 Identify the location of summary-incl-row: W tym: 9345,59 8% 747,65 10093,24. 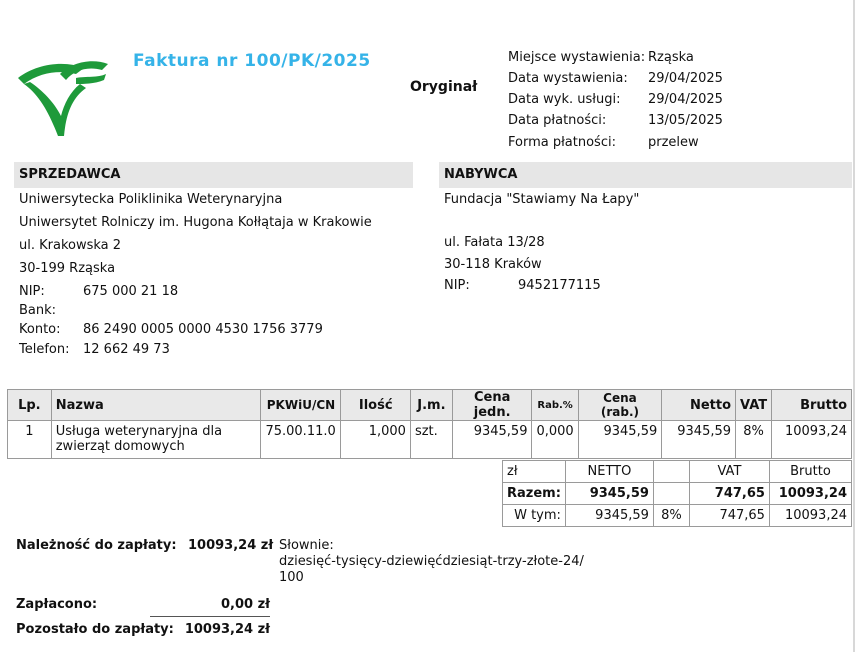
(677, 515).